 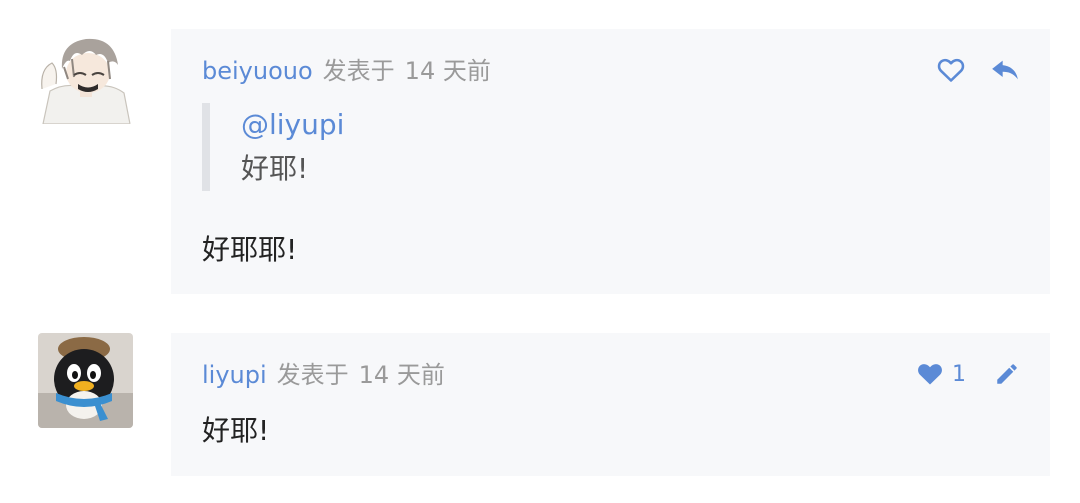 What do you see at coordinates (257, 71) in the screenshot?
I see `author-link: beiyuouo` at bounding box center [257, 71].